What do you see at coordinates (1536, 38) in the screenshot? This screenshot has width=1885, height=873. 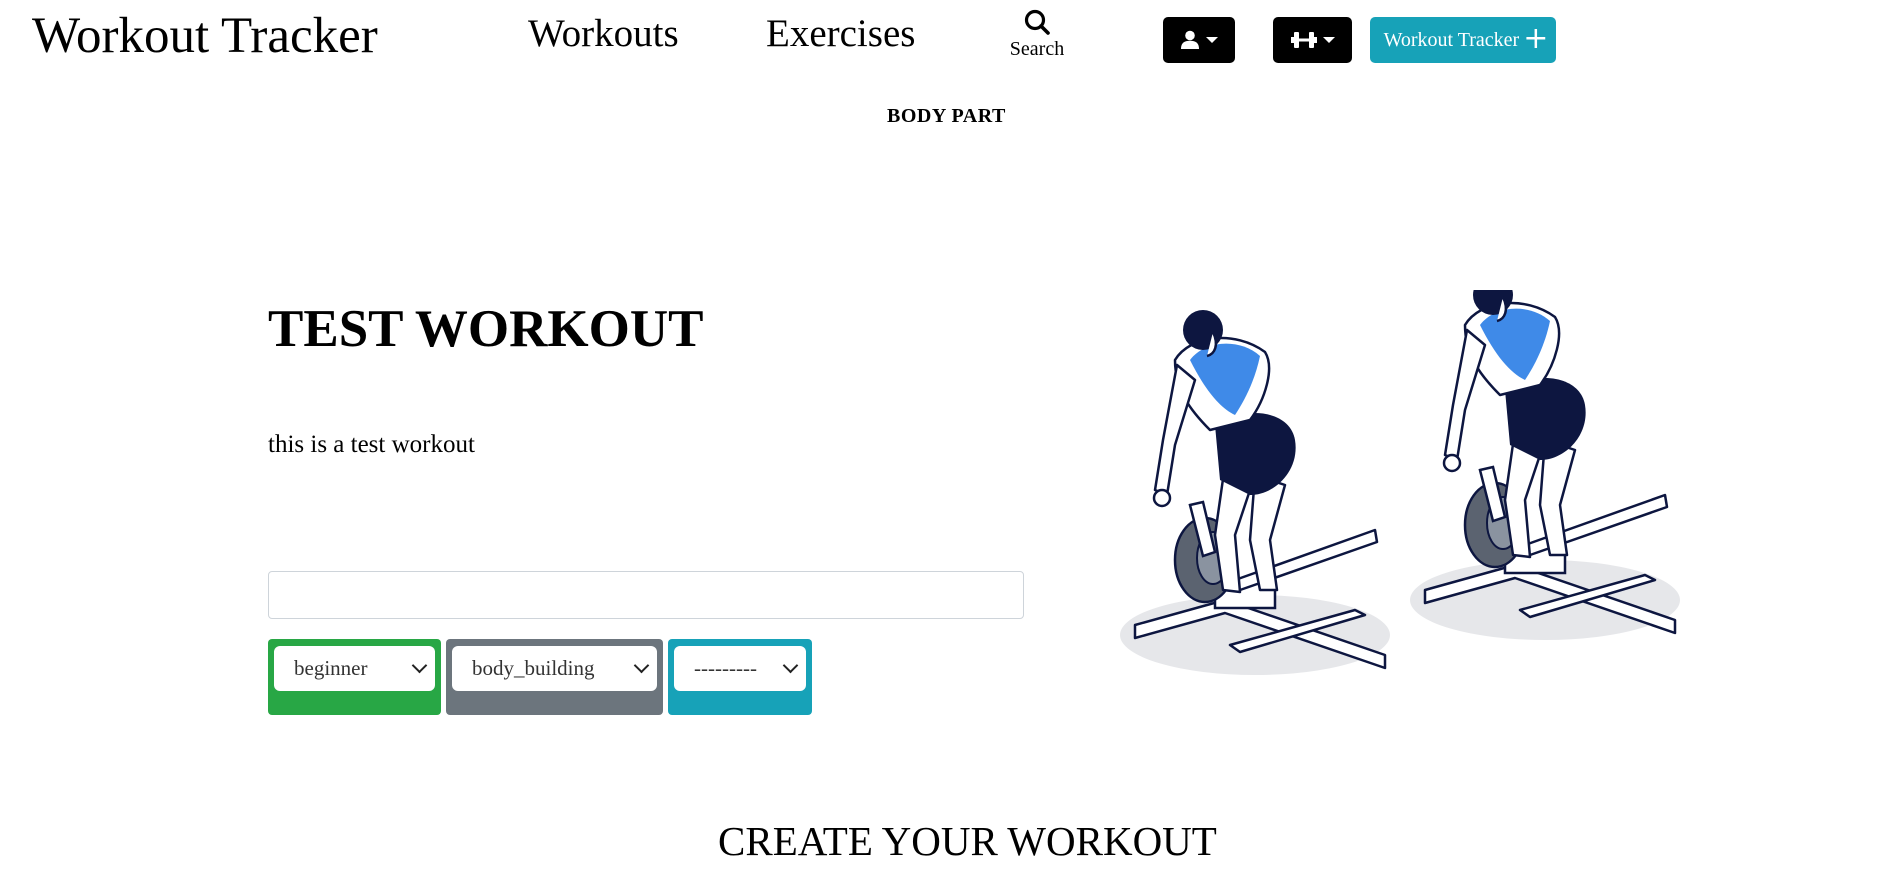 I see `plus-icon: +` at bounding box center [1536, 38].